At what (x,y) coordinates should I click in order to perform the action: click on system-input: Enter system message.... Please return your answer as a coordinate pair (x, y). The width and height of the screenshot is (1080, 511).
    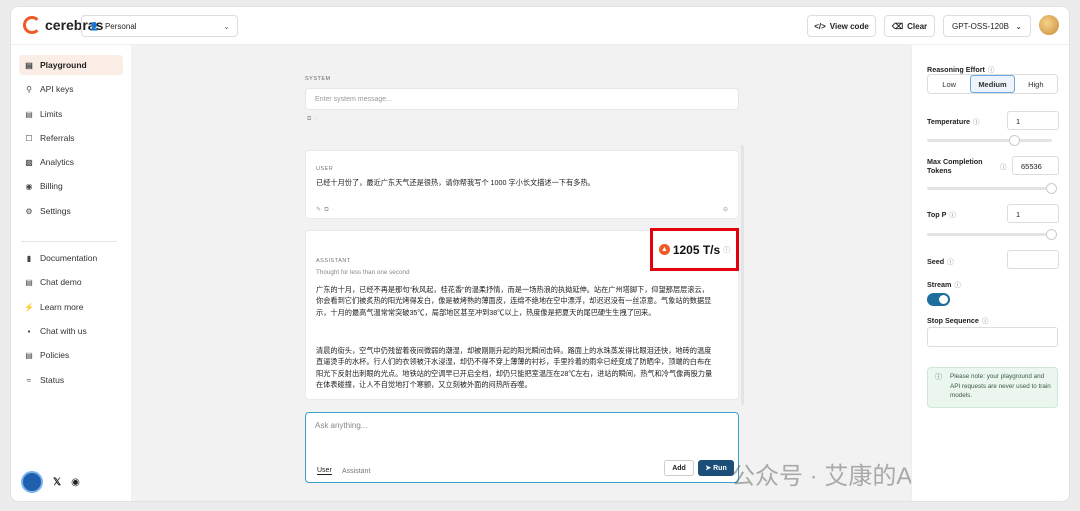
    Looking at the image, I should click on (522, 99).